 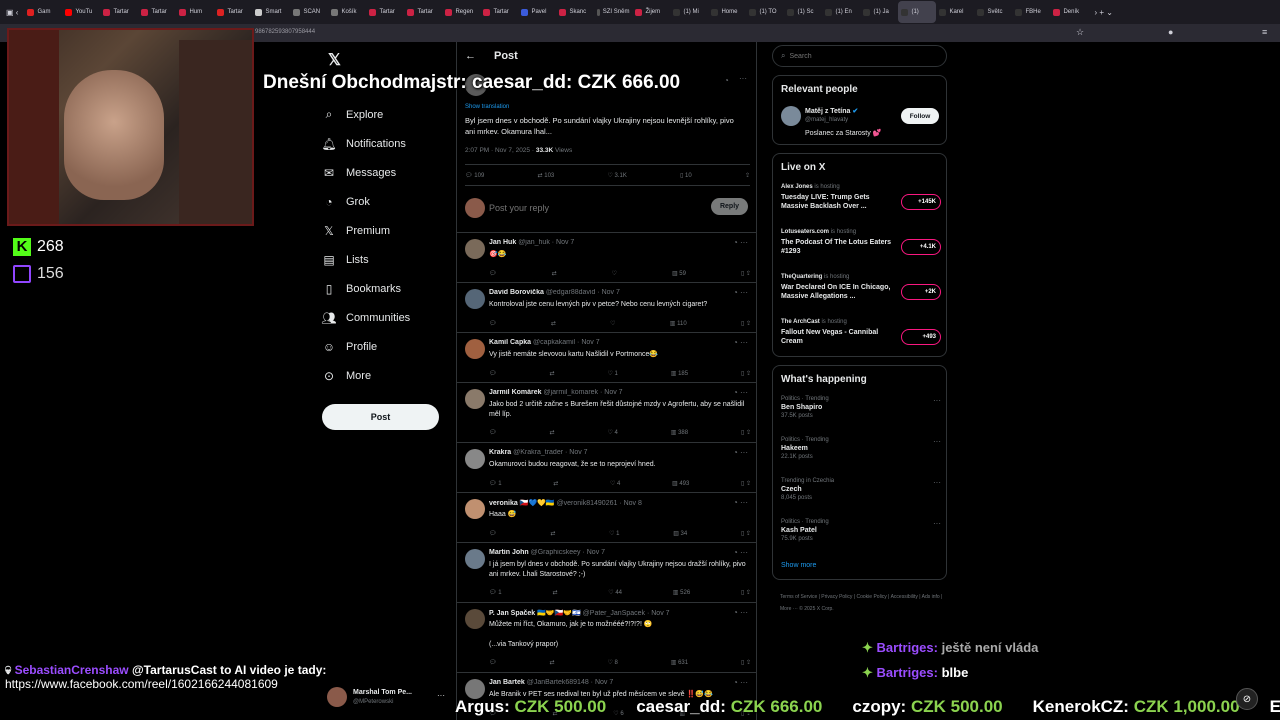 I want to click on reply-icon: 💬︎ 1, so click(x=495, y=483).